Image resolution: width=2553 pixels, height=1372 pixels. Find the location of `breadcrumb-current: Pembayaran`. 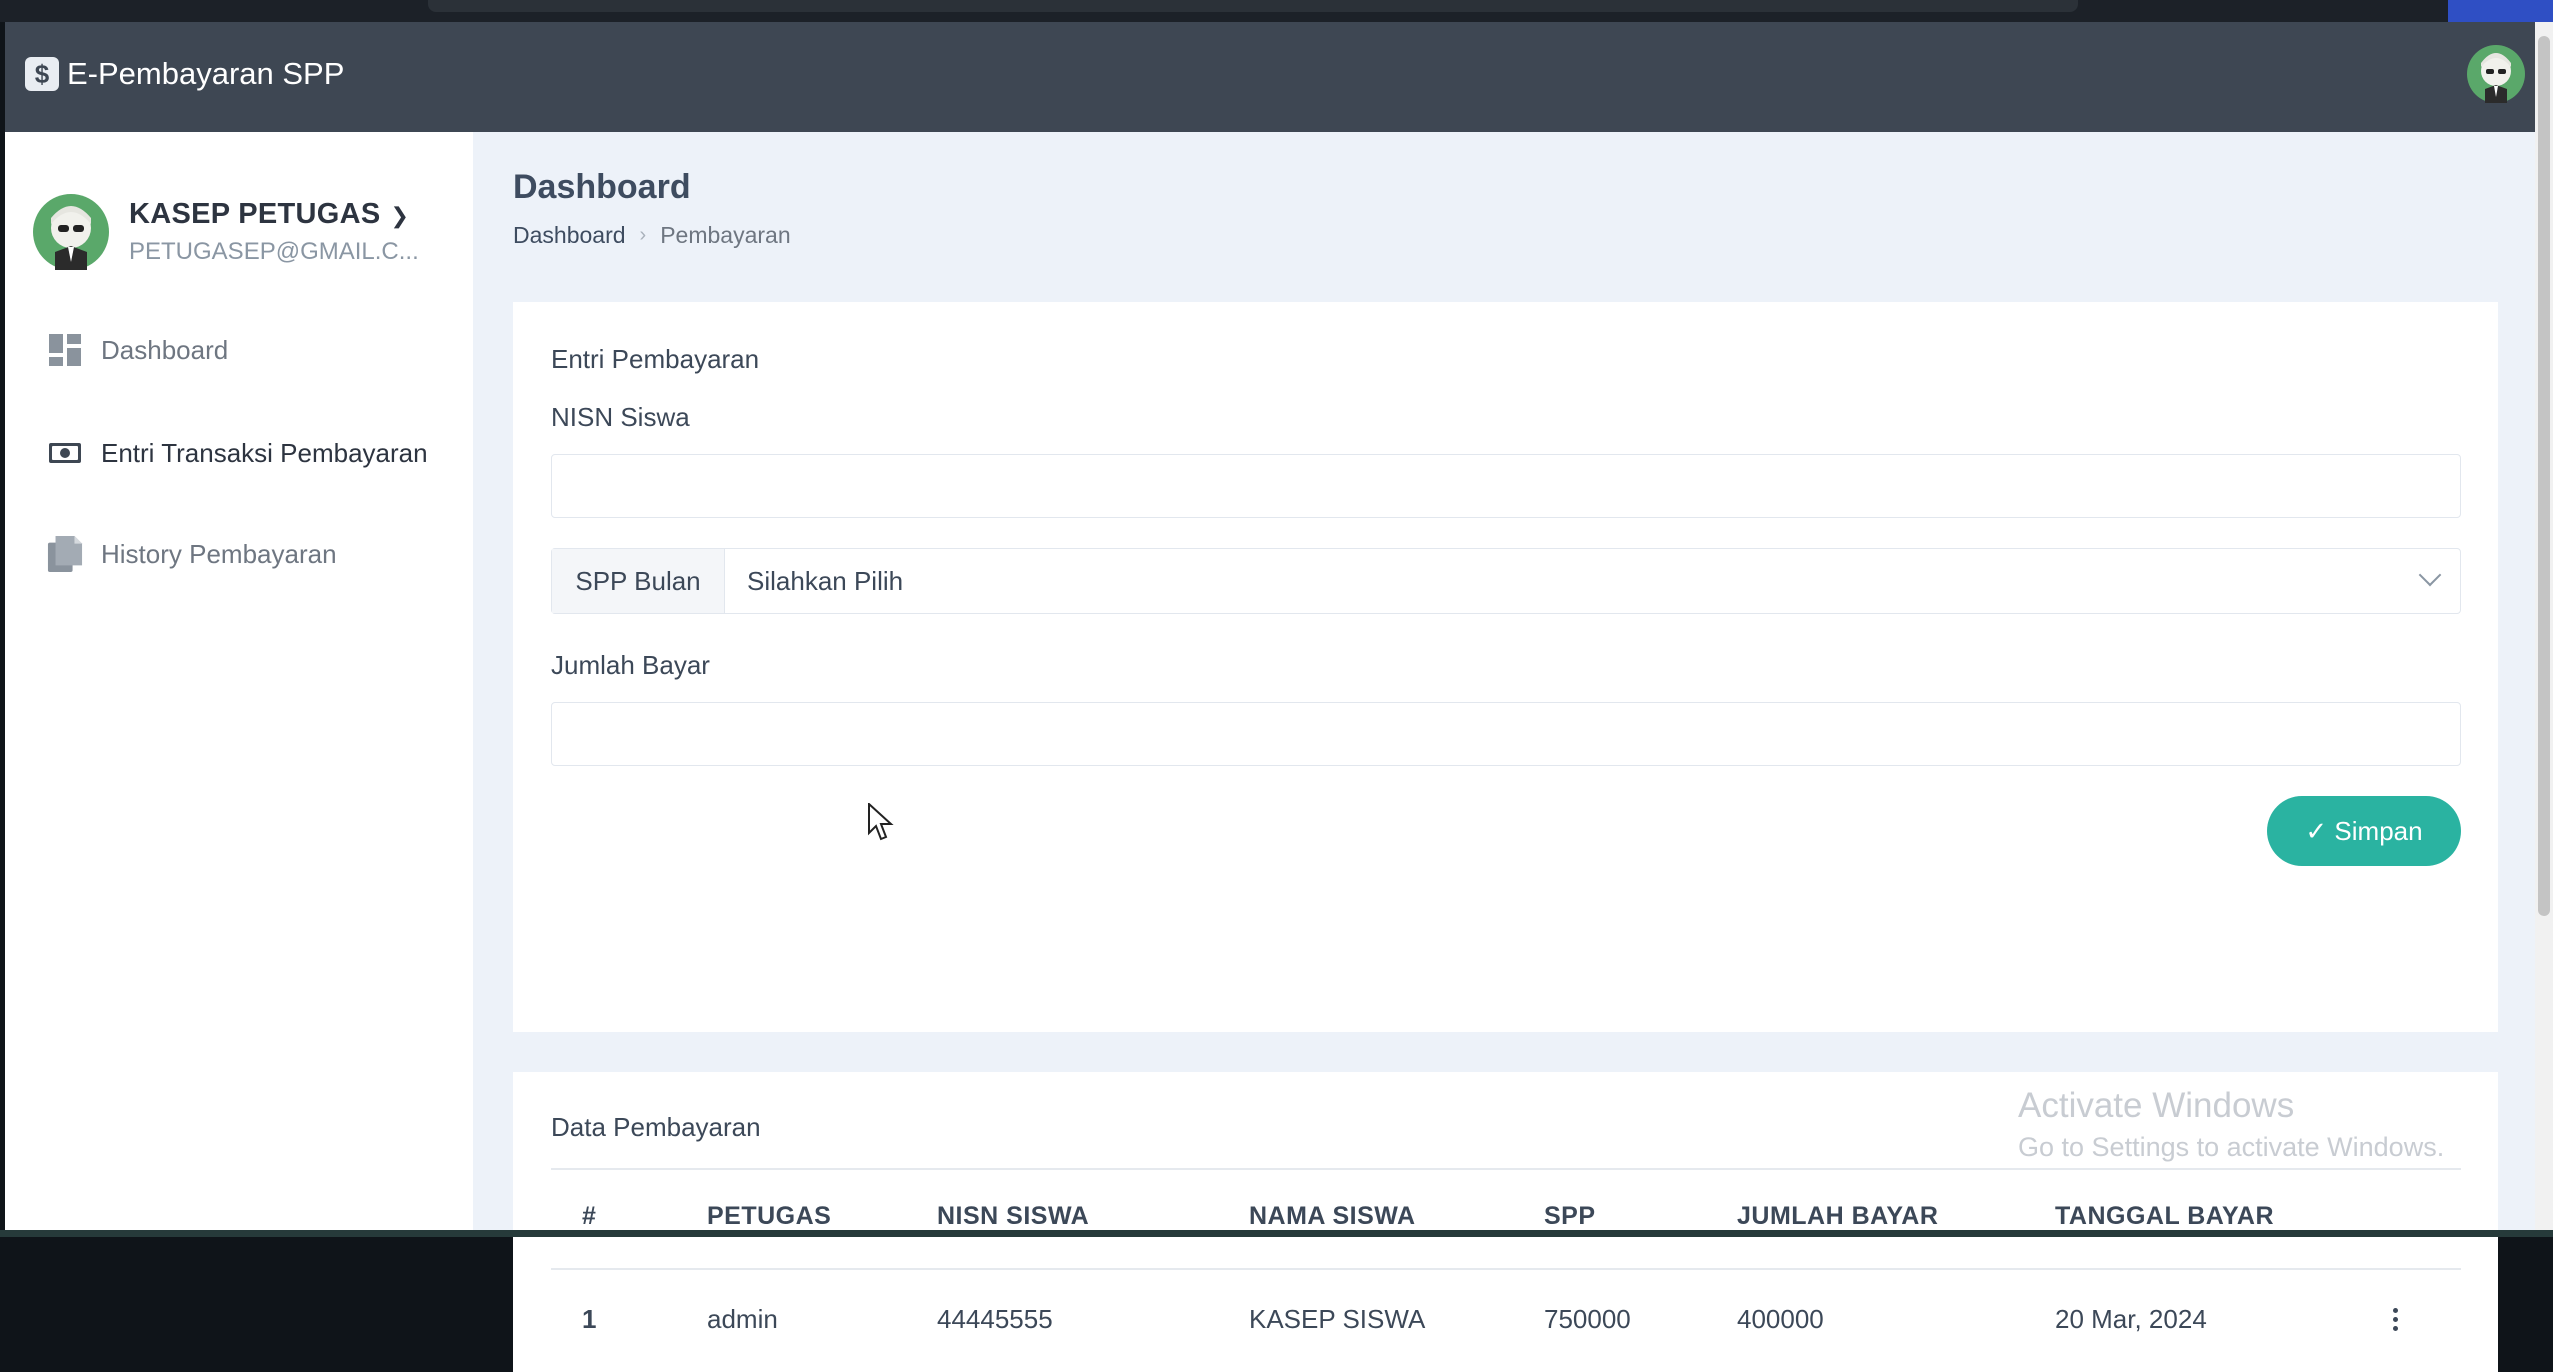

breadcrumb-current: Pembayaran is located at coordinates (725, 235).